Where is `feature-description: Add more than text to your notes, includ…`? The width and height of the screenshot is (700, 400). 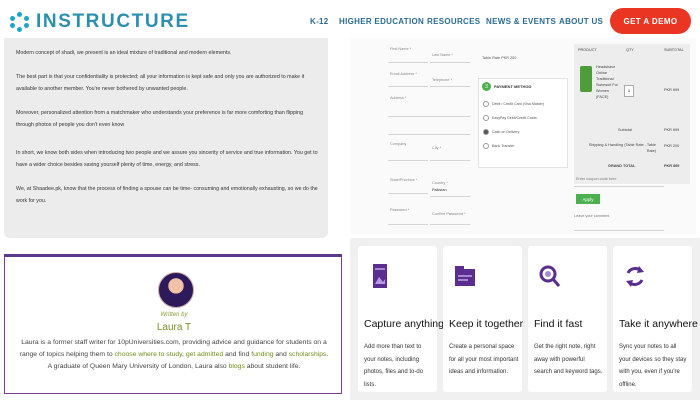
feature-description: Add more than text to your notes, includ… is located at coordinates (394, 366).